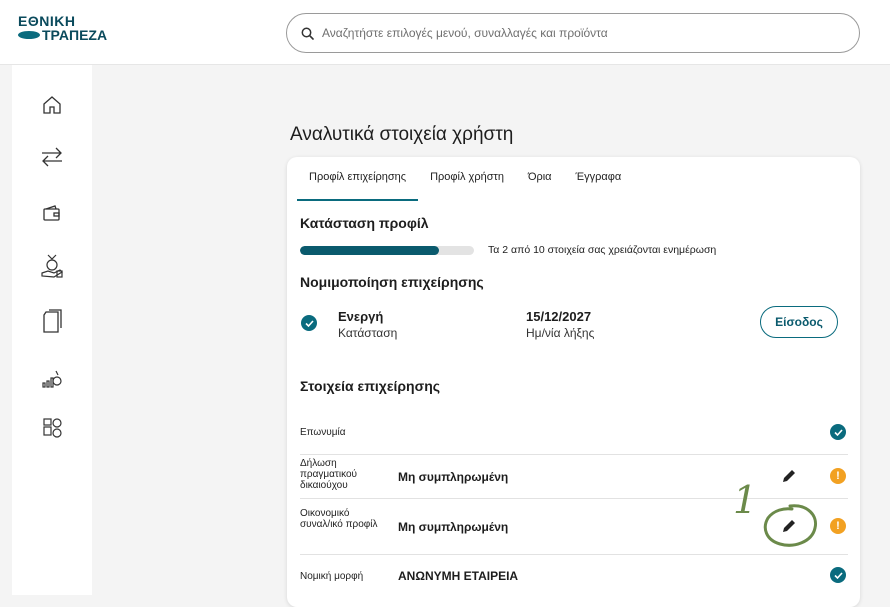 This screenshot has width=890, height=607. What do you see at coordinates (789, 476) in the screenshot?
I see `edit-pencil-icon` at bounding box center [789, 476].